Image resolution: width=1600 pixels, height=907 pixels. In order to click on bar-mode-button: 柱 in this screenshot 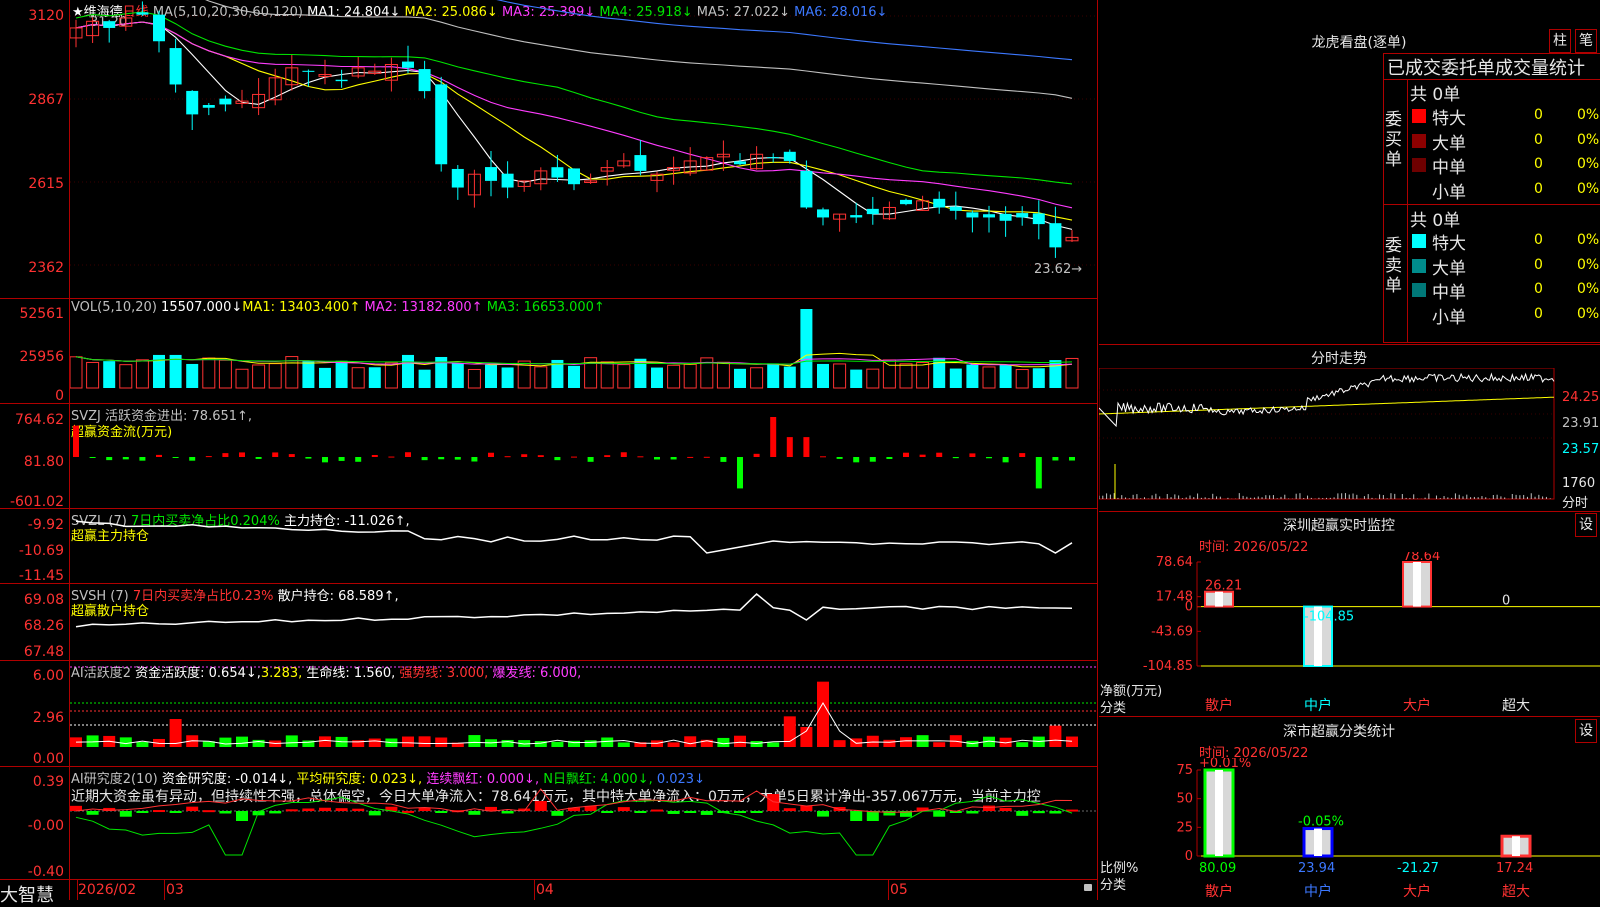, I will do `click(1560, 41)`.